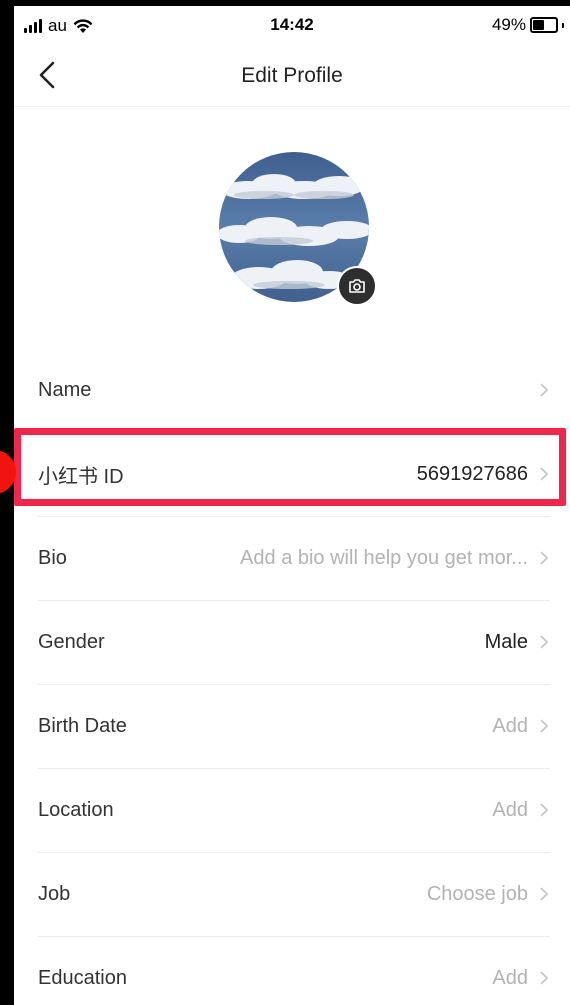 The height and width of the screenshot is (1005, 570). Describe the element at coordinates (65, 389) in the screenshot. I see `row-label: Name` at that location.